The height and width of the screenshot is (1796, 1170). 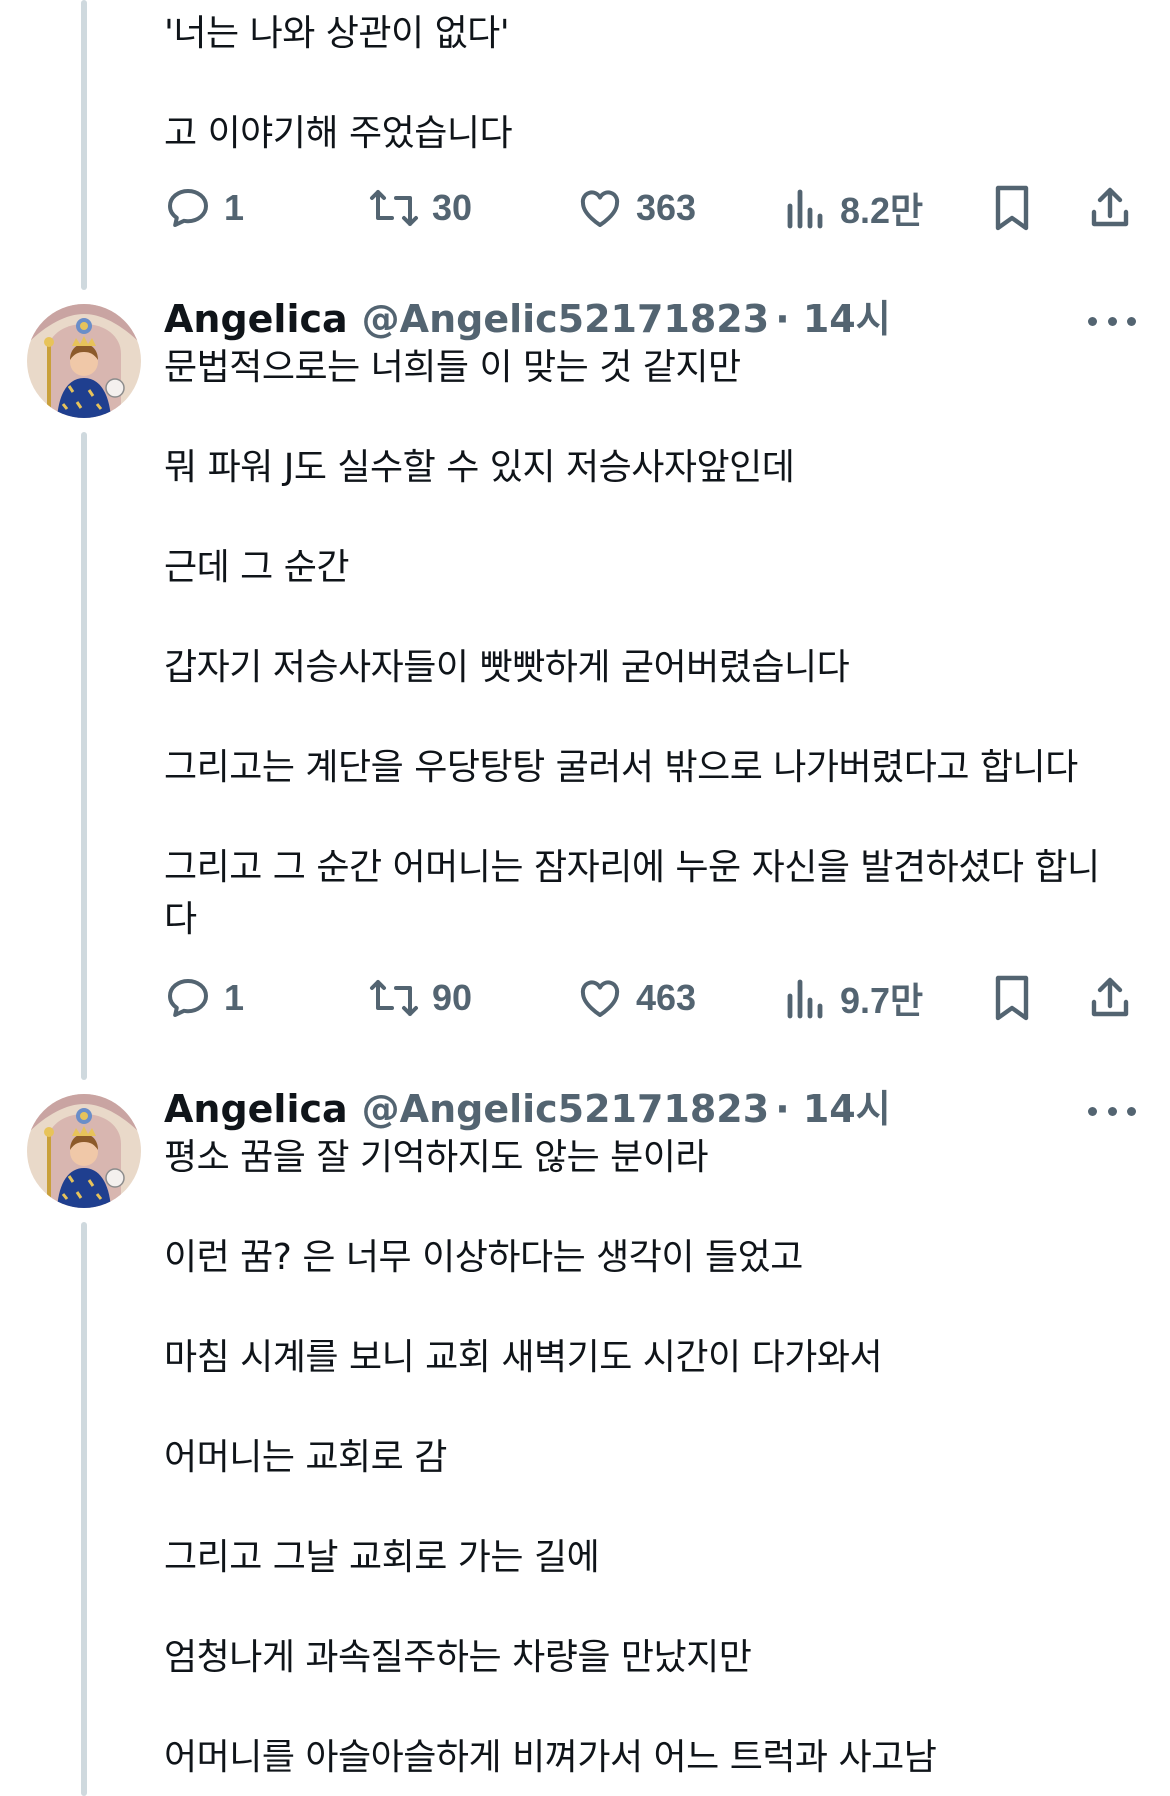 What do you see at coordinates (523, 1357) in the screenshot?
I see `tweet-text-line: 마침 시계를 보니 교회 새벽기도 시간이 다가와서` at bounding box center [523, 1357].